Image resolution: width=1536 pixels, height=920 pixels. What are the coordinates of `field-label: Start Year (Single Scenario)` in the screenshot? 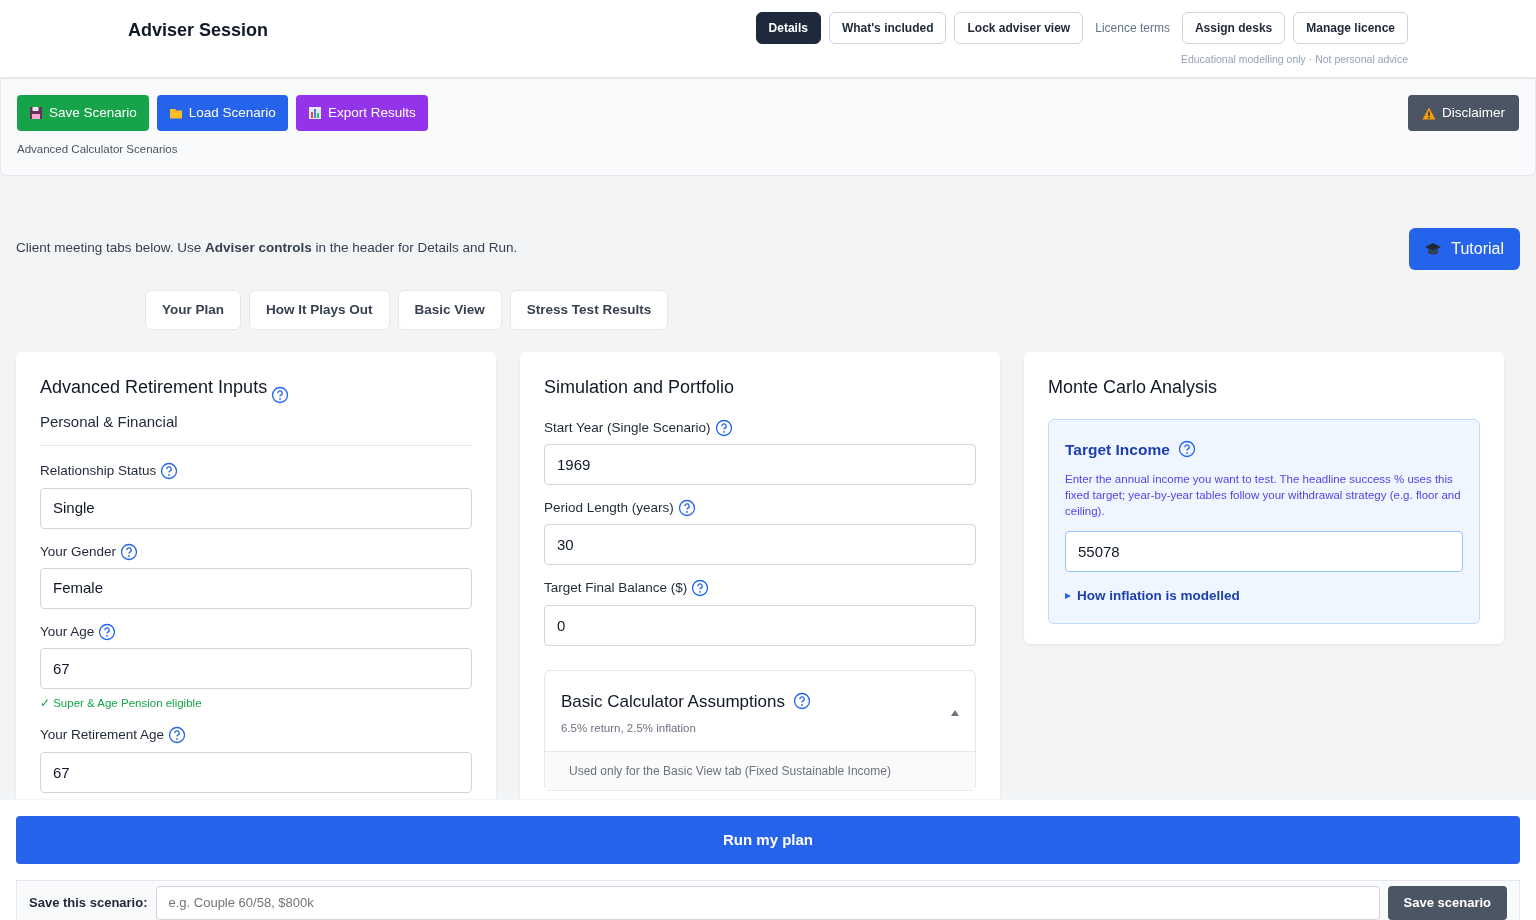 It's located at (627, 427).